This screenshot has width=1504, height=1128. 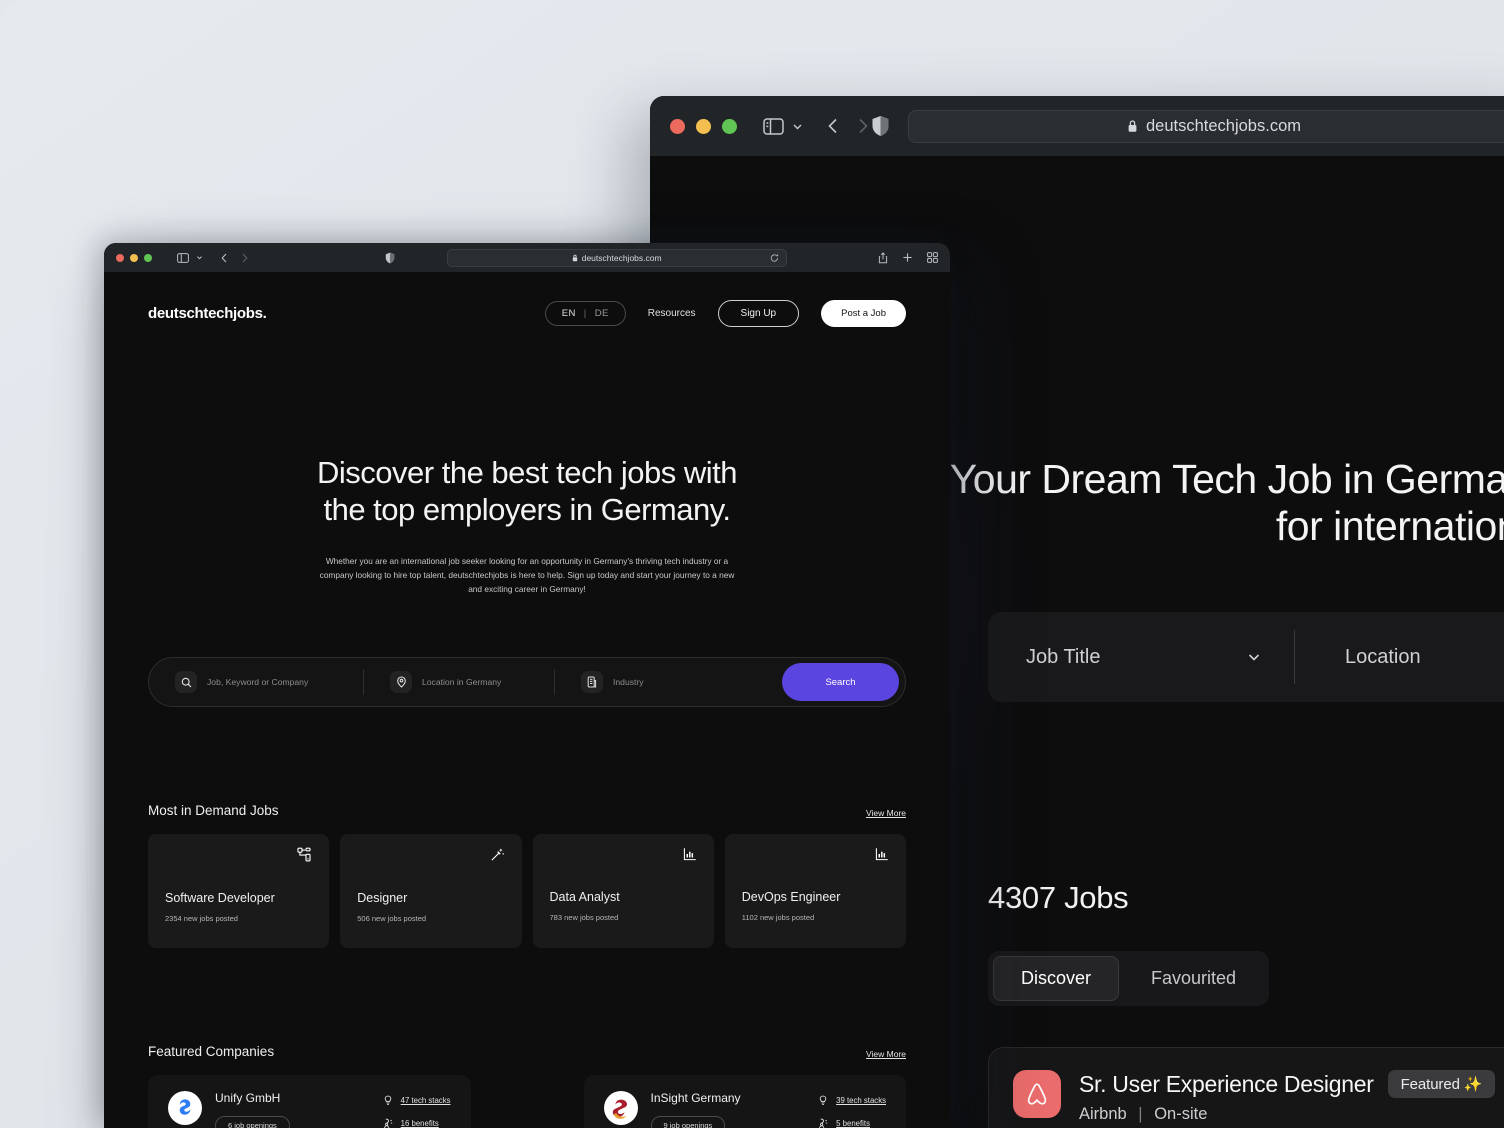 I want to click on company-tech-stacks-label: 39 tech stacks, so click(x=861, y=1100).